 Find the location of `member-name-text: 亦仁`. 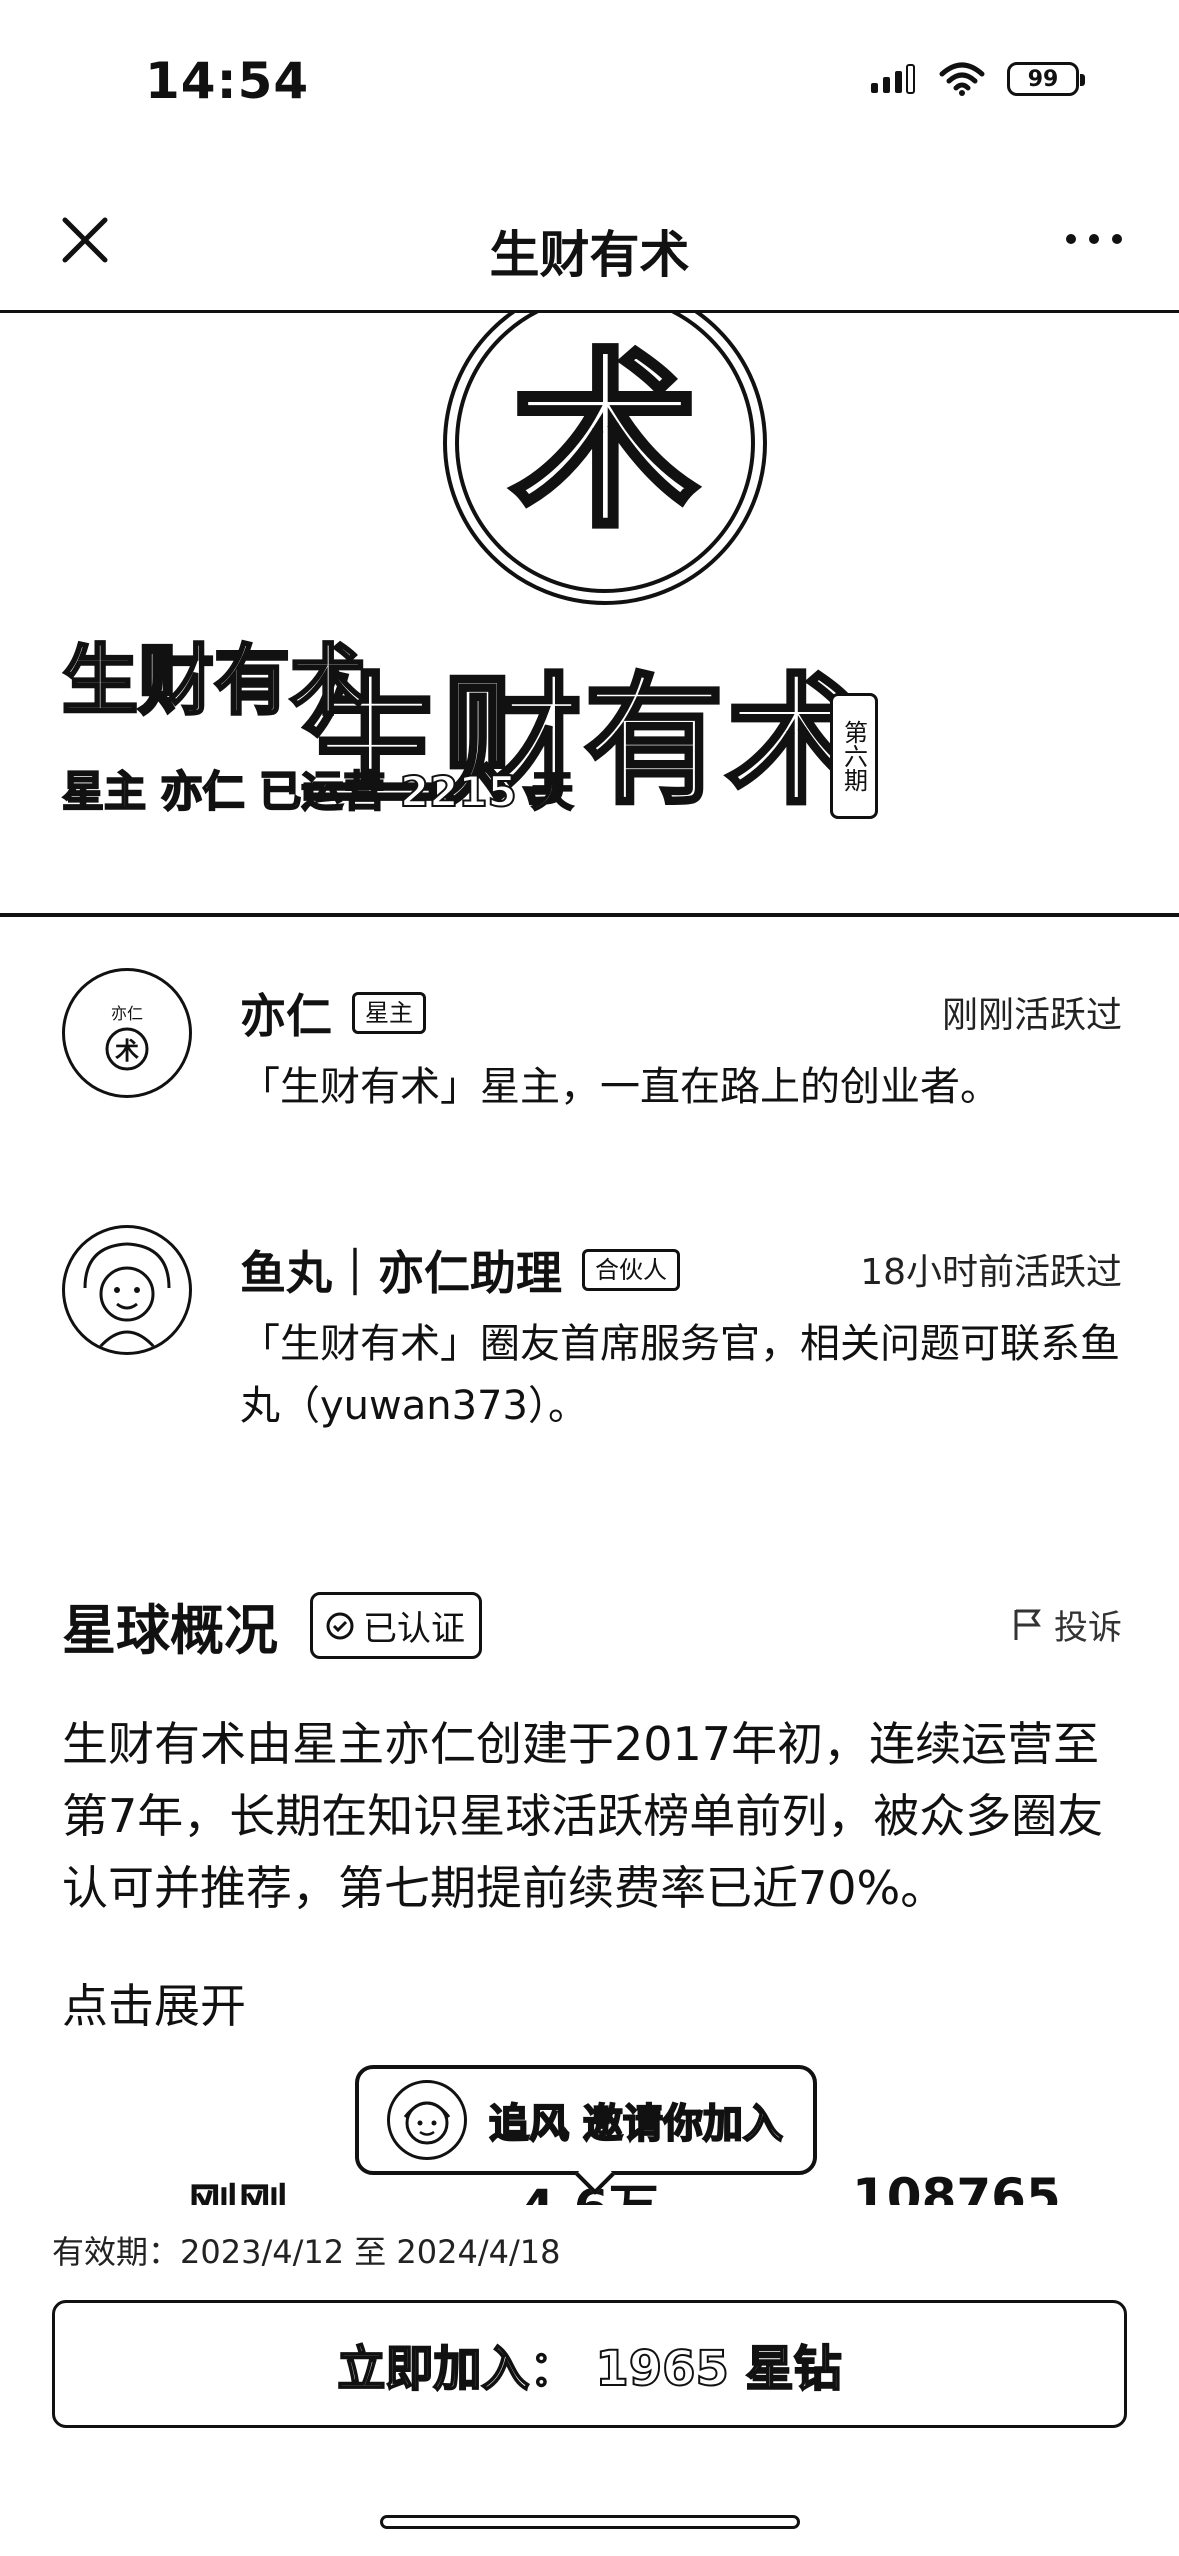

member-name-text: 亦仁 is located at coordinates (286, 1016).